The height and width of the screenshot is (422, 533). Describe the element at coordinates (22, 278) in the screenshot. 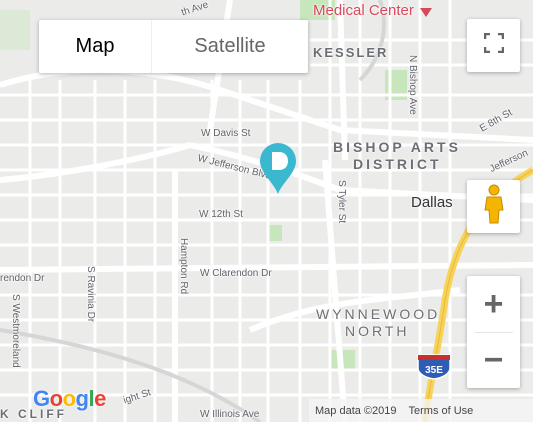

I see `street-label-clarendon-left: rendon Dr` at that location.